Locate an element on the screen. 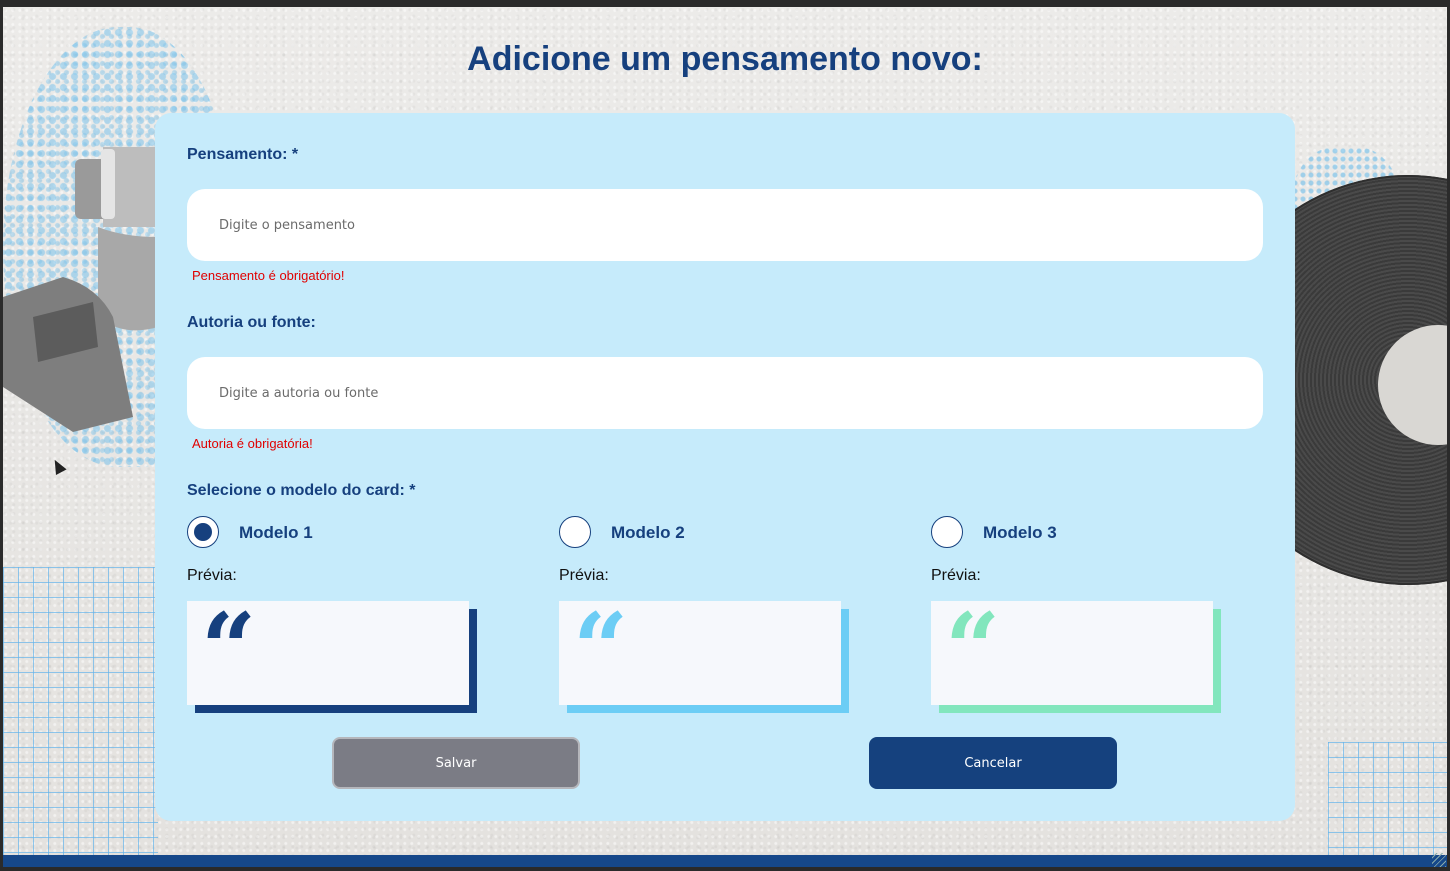 The width and height of the screenshot is (1450, 871). author-label: Autoria ou fonte: is located at coordinates (251, 322).